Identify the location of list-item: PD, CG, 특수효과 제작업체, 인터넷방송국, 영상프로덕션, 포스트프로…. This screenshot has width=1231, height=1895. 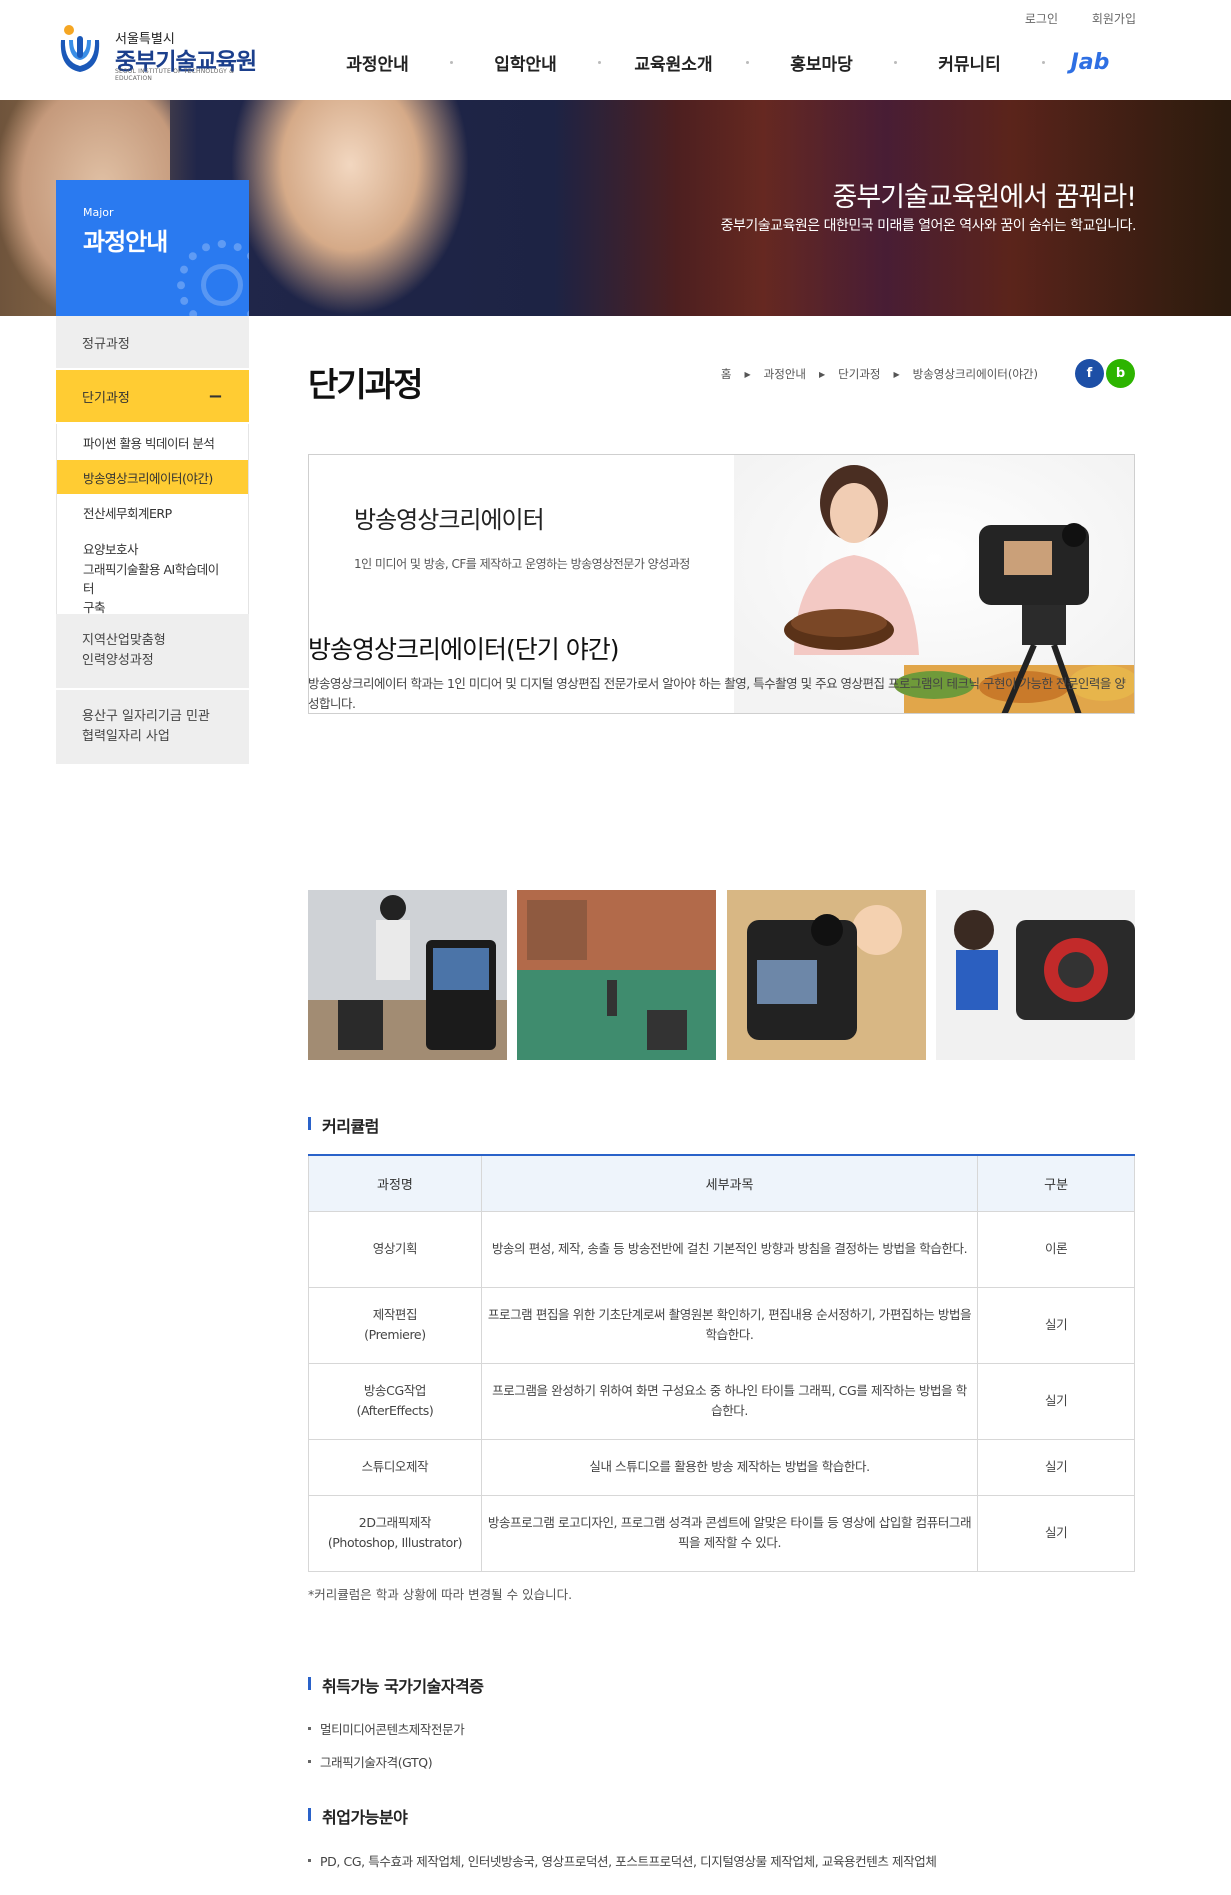
(622, 1860).